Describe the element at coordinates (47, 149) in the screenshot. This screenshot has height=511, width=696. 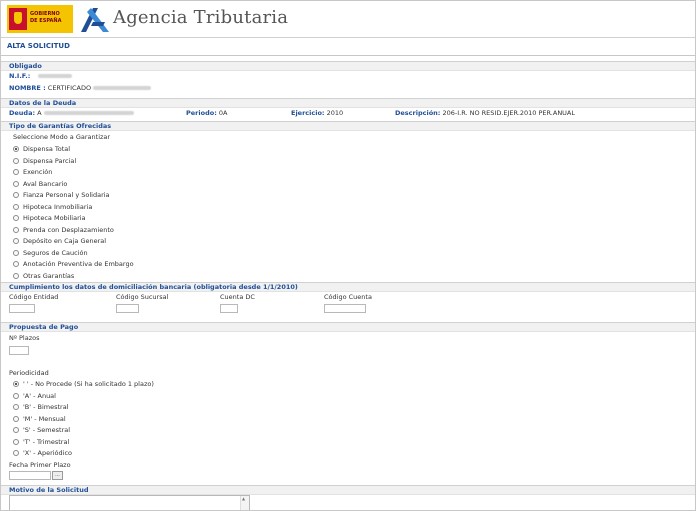
I see `garantia-option-label: Dispensa Total` at that location.